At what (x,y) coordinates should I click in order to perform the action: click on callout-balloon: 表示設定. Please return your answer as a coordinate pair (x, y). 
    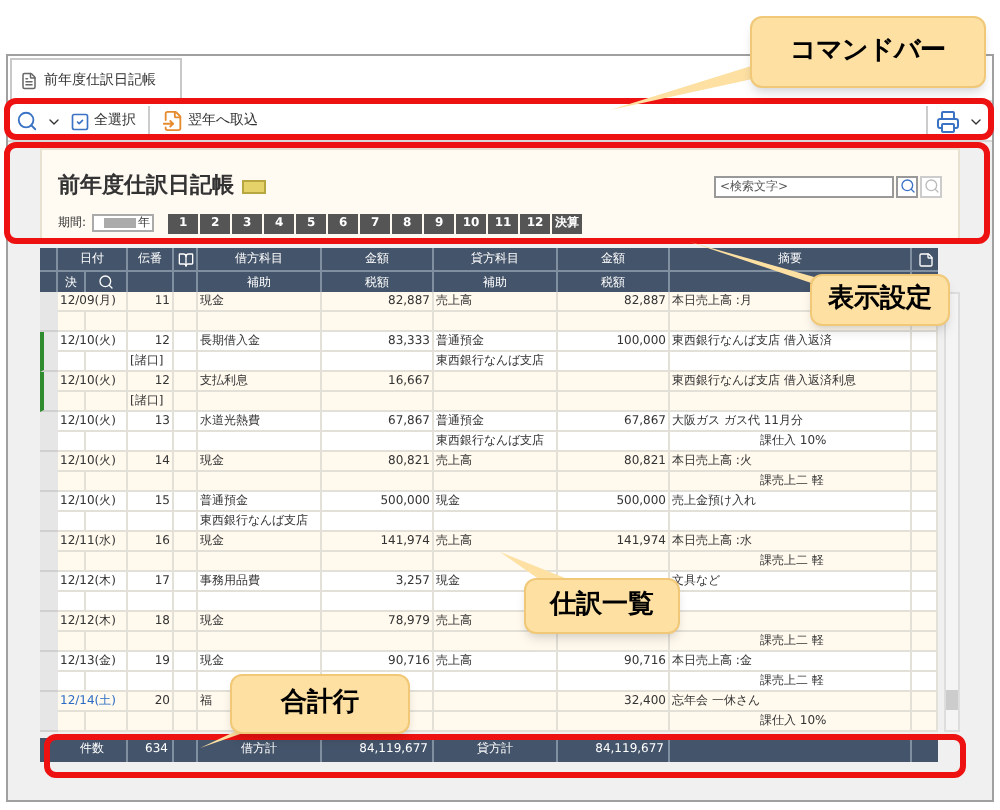
    Looking at the image, I should click on (880, 300).